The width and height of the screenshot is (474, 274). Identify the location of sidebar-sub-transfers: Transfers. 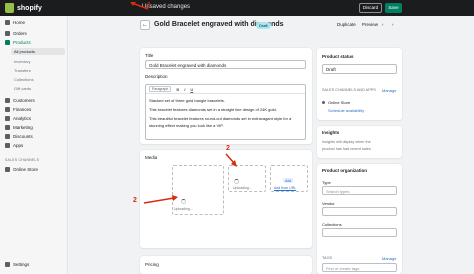
(22, 70).